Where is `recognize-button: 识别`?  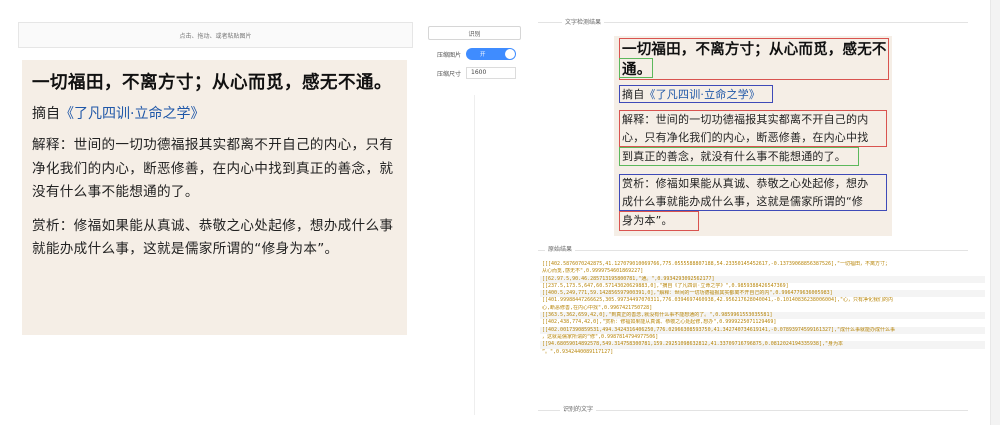 recognize-button: 识别 is located at coordinates (474, 33).